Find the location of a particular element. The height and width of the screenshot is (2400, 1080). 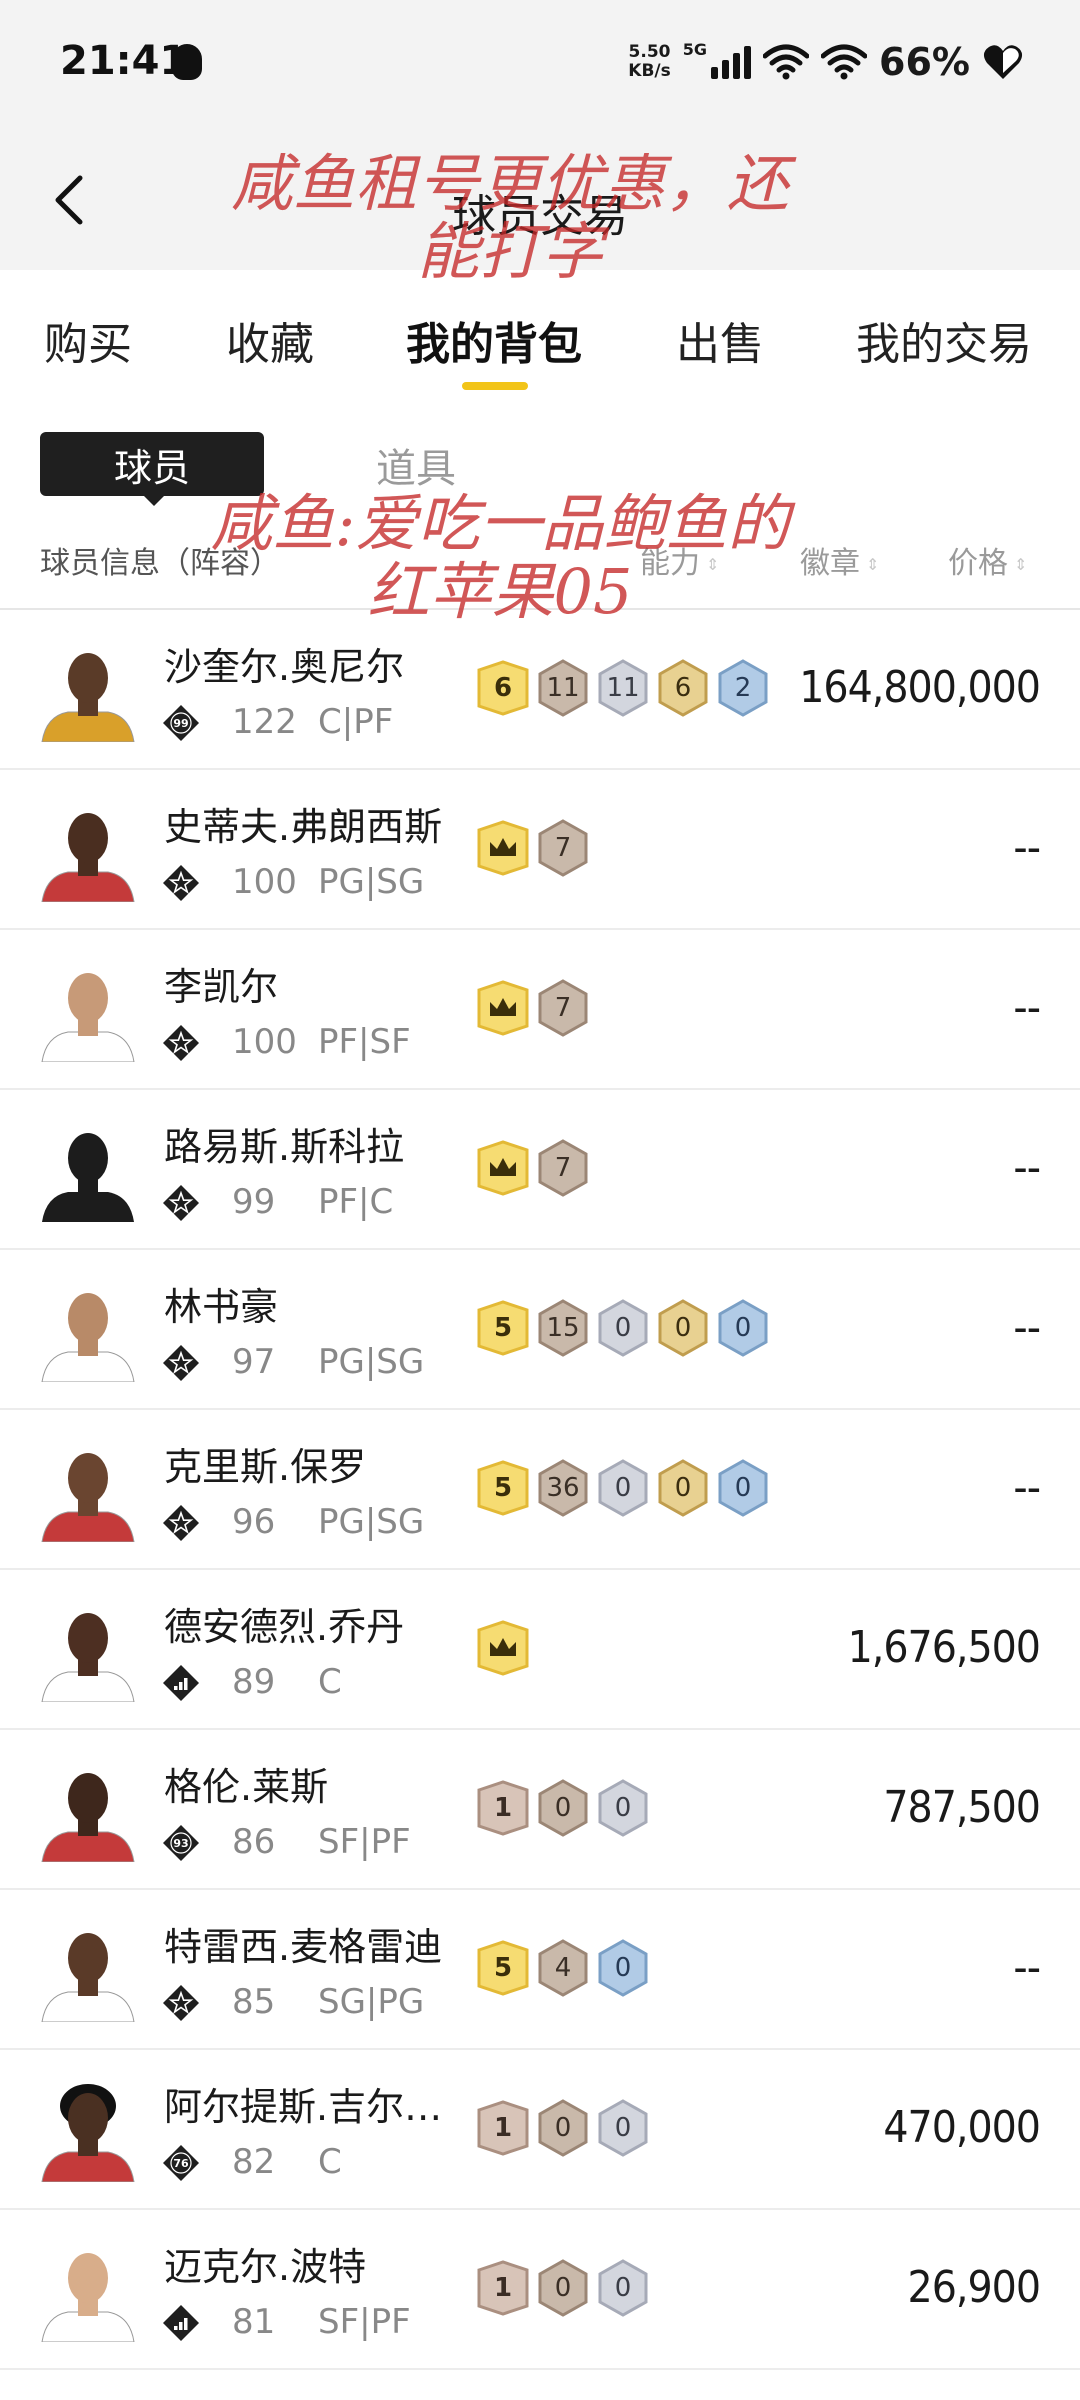

player-row: 沙奎尔.奥尼尔 99 122 C|PF 6 11 11 6 2 164,800,000 is located at coordinates (540, 690).